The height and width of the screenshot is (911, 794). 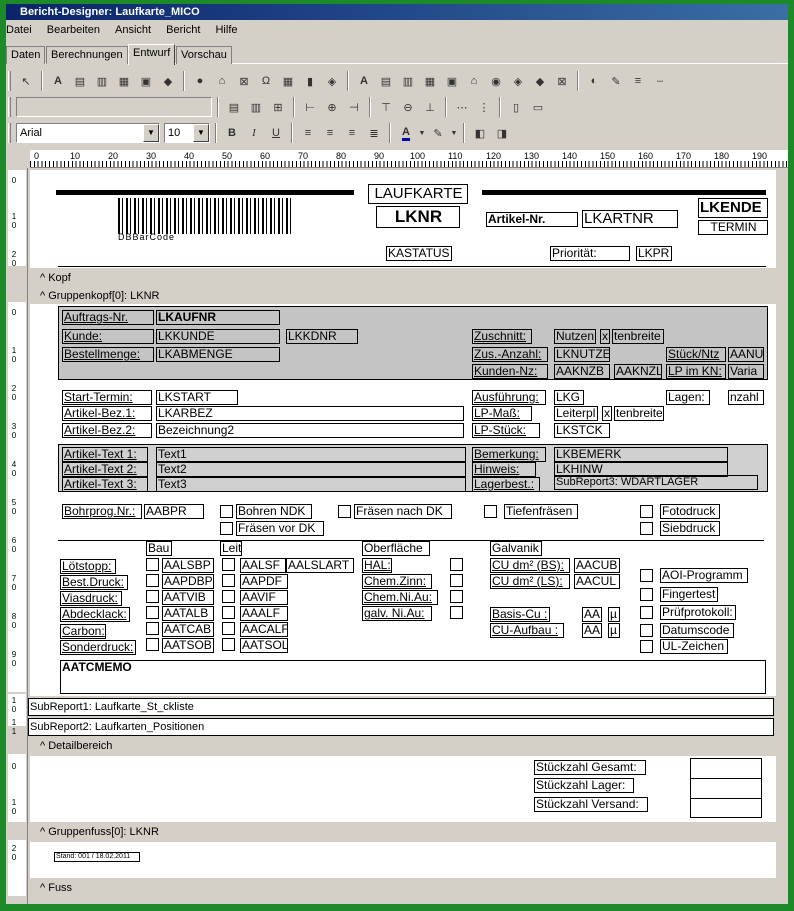 What do you see at coordinates (594, 81) in the screenshot?
I see `fill-color-icon: ◐` at bounding box center [594, 81].